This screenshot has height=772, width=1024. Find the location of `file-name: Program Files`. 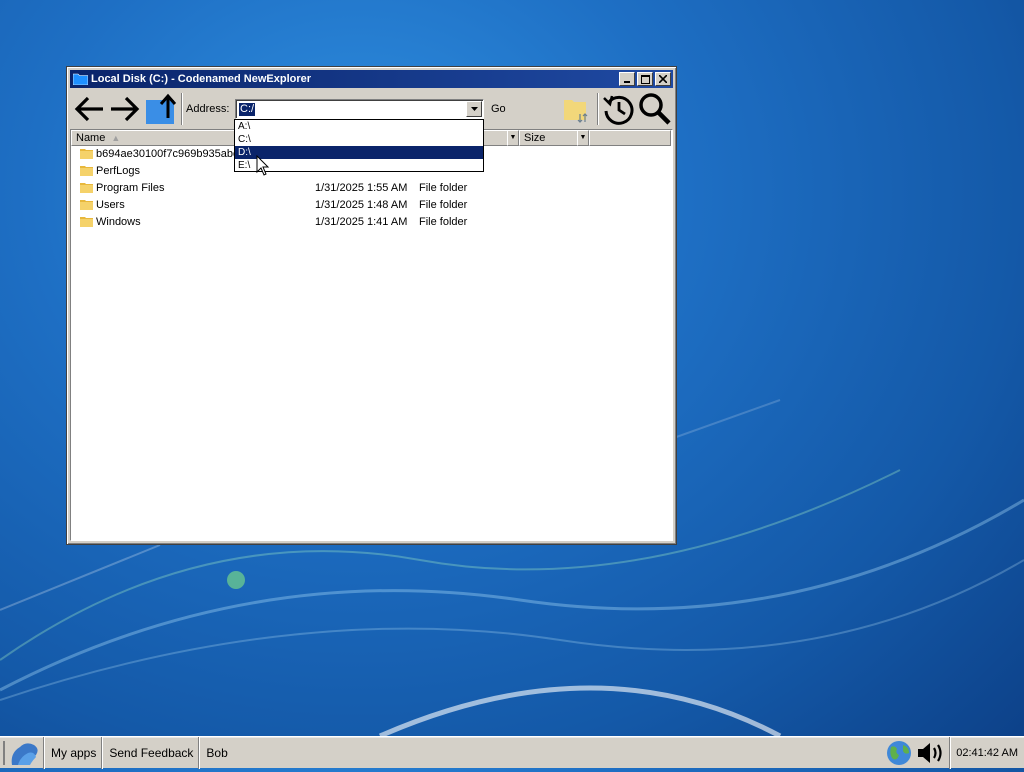

file-name: Program Files is located at coordinates (130, 188).